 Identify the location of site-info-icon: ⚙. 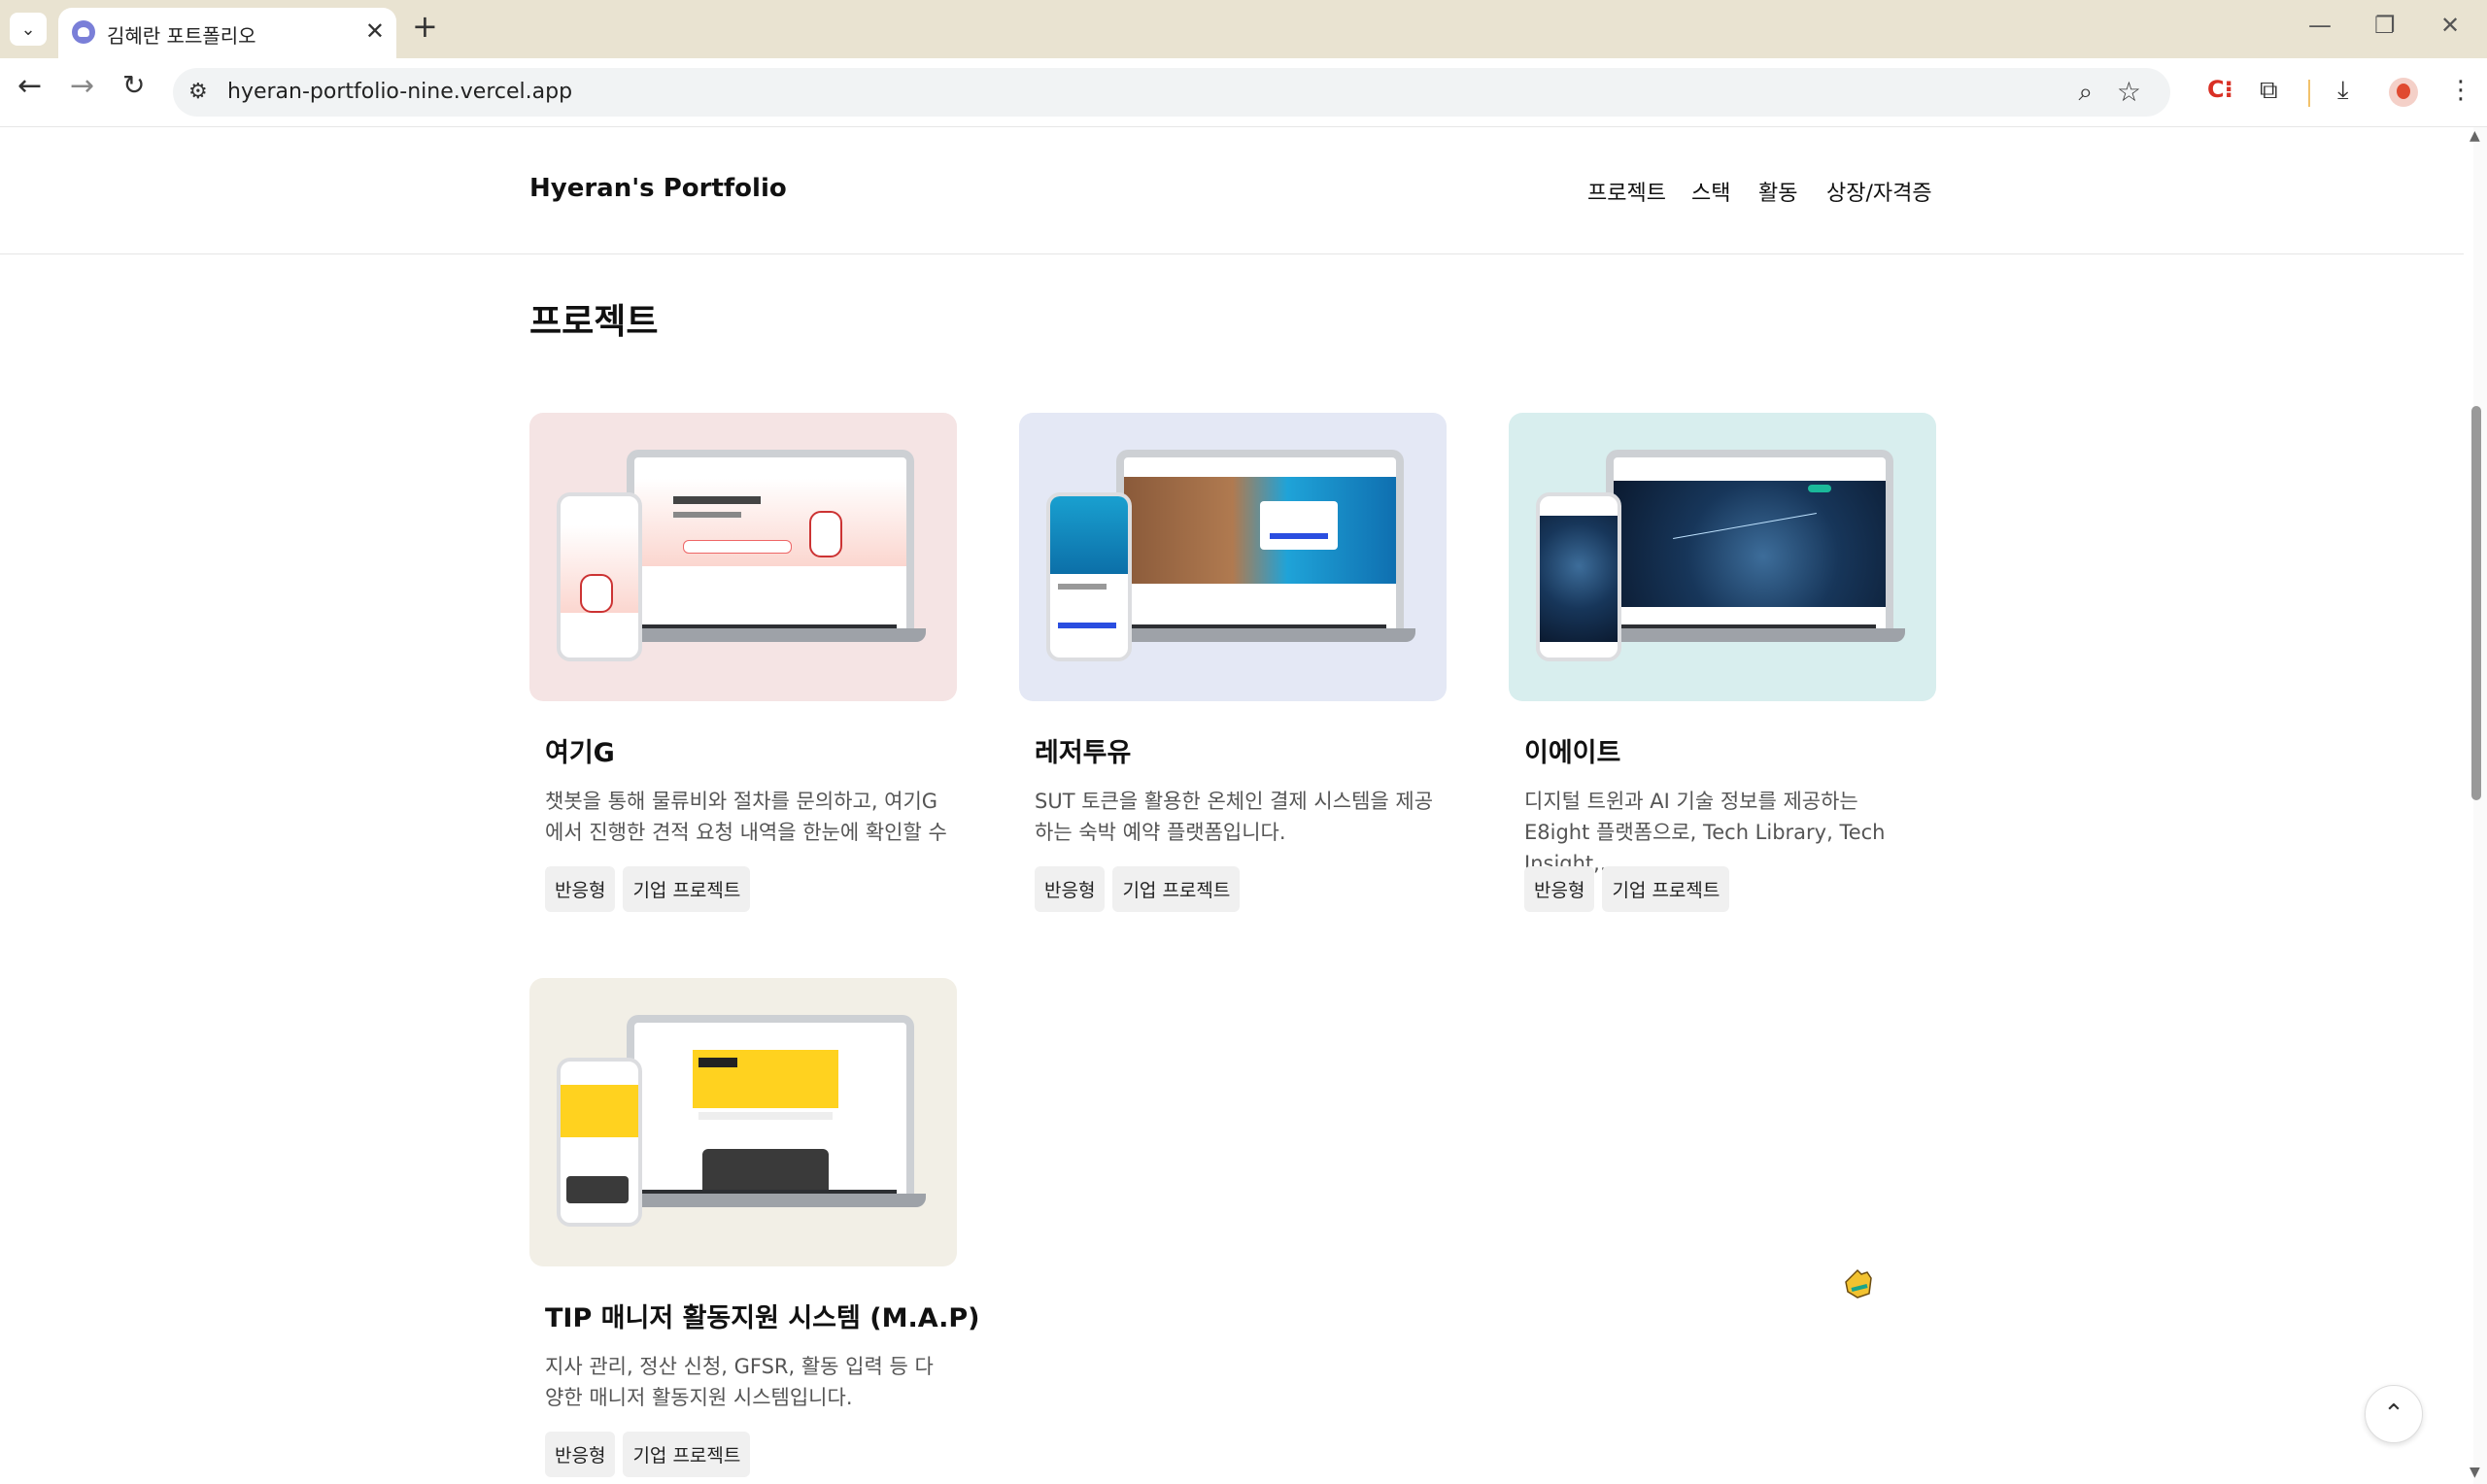
(198, 92).